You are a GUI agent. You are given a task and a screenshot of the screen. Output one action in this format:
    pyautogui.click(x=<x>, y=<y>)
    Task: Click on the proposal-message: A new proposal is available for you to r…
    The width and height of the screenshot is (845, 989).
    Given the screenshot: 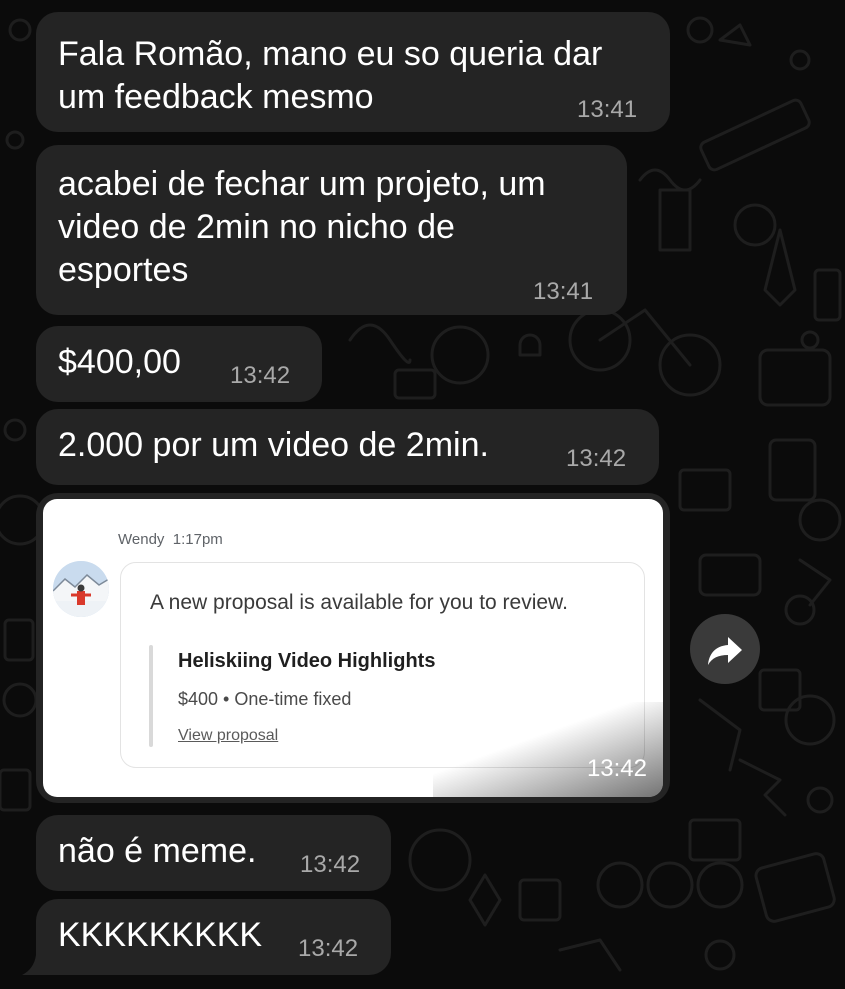 What is the action you would take?
    pyautogui.click(x=359, y=602)
    